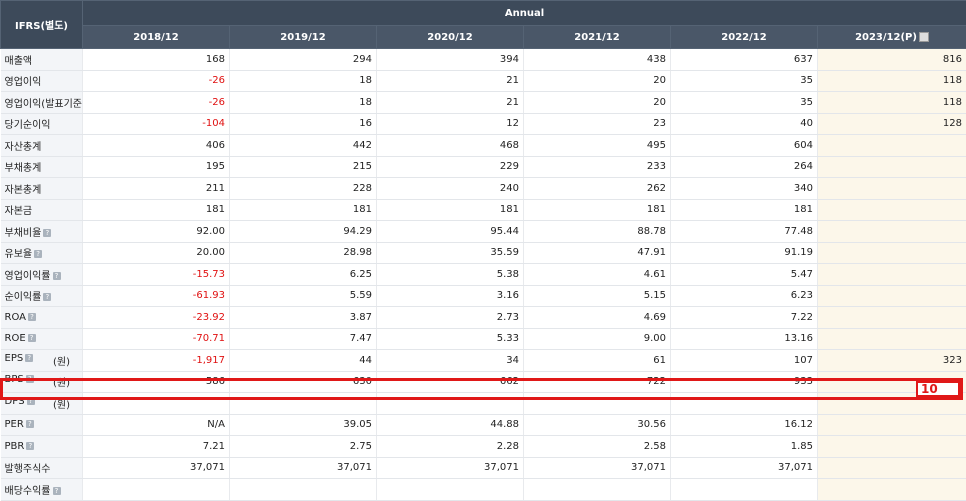  What do you see at coordinates (450, 103) in the screenshot?
I see `value-cell: 21` at bounding box center [450, 103].